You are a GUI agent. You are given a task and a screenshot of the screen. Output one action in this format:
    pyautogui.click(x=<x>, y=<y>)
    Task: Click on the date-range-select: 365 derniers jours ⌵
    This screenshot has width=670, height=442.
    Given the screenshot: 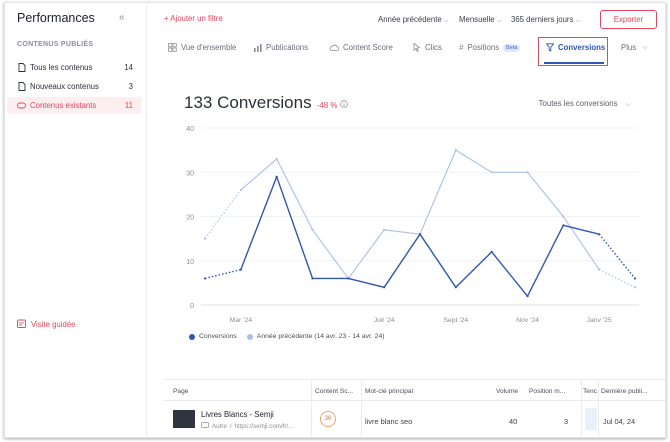 What is the action you would take?
    pyautogui.click(x=545, y=20)
    